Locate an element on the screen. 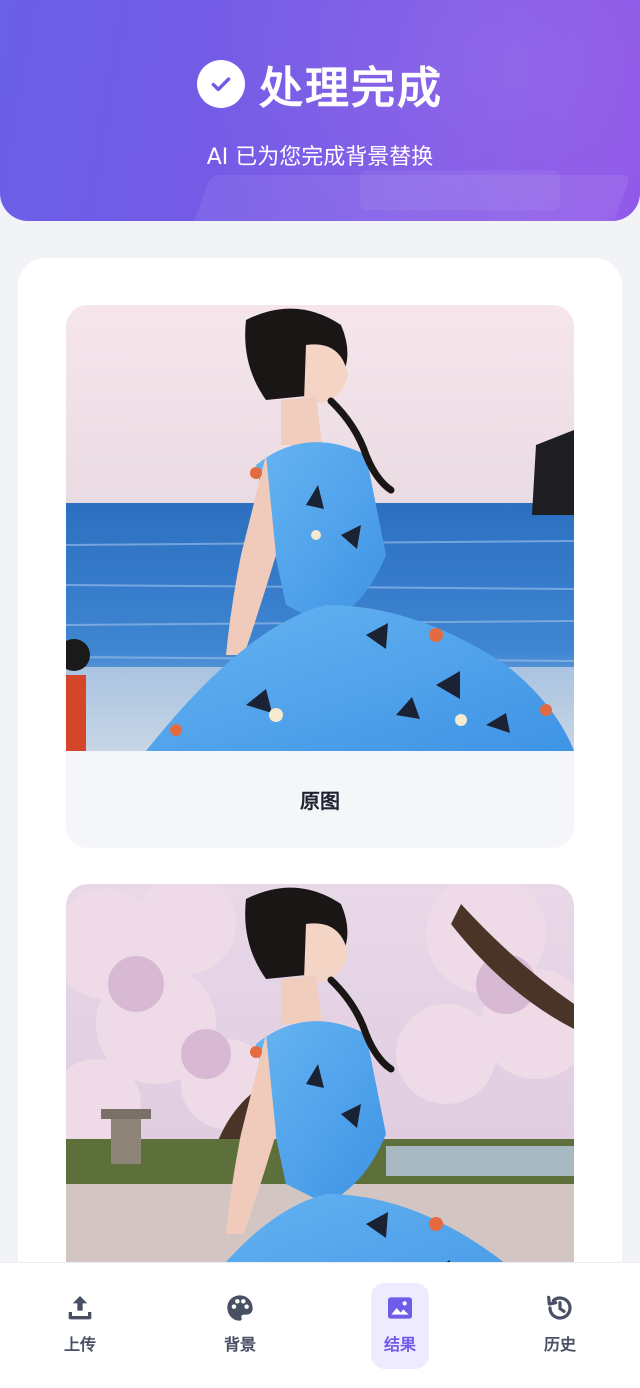  nav-label-result: 结果 is located at coordinates (399, 1344).